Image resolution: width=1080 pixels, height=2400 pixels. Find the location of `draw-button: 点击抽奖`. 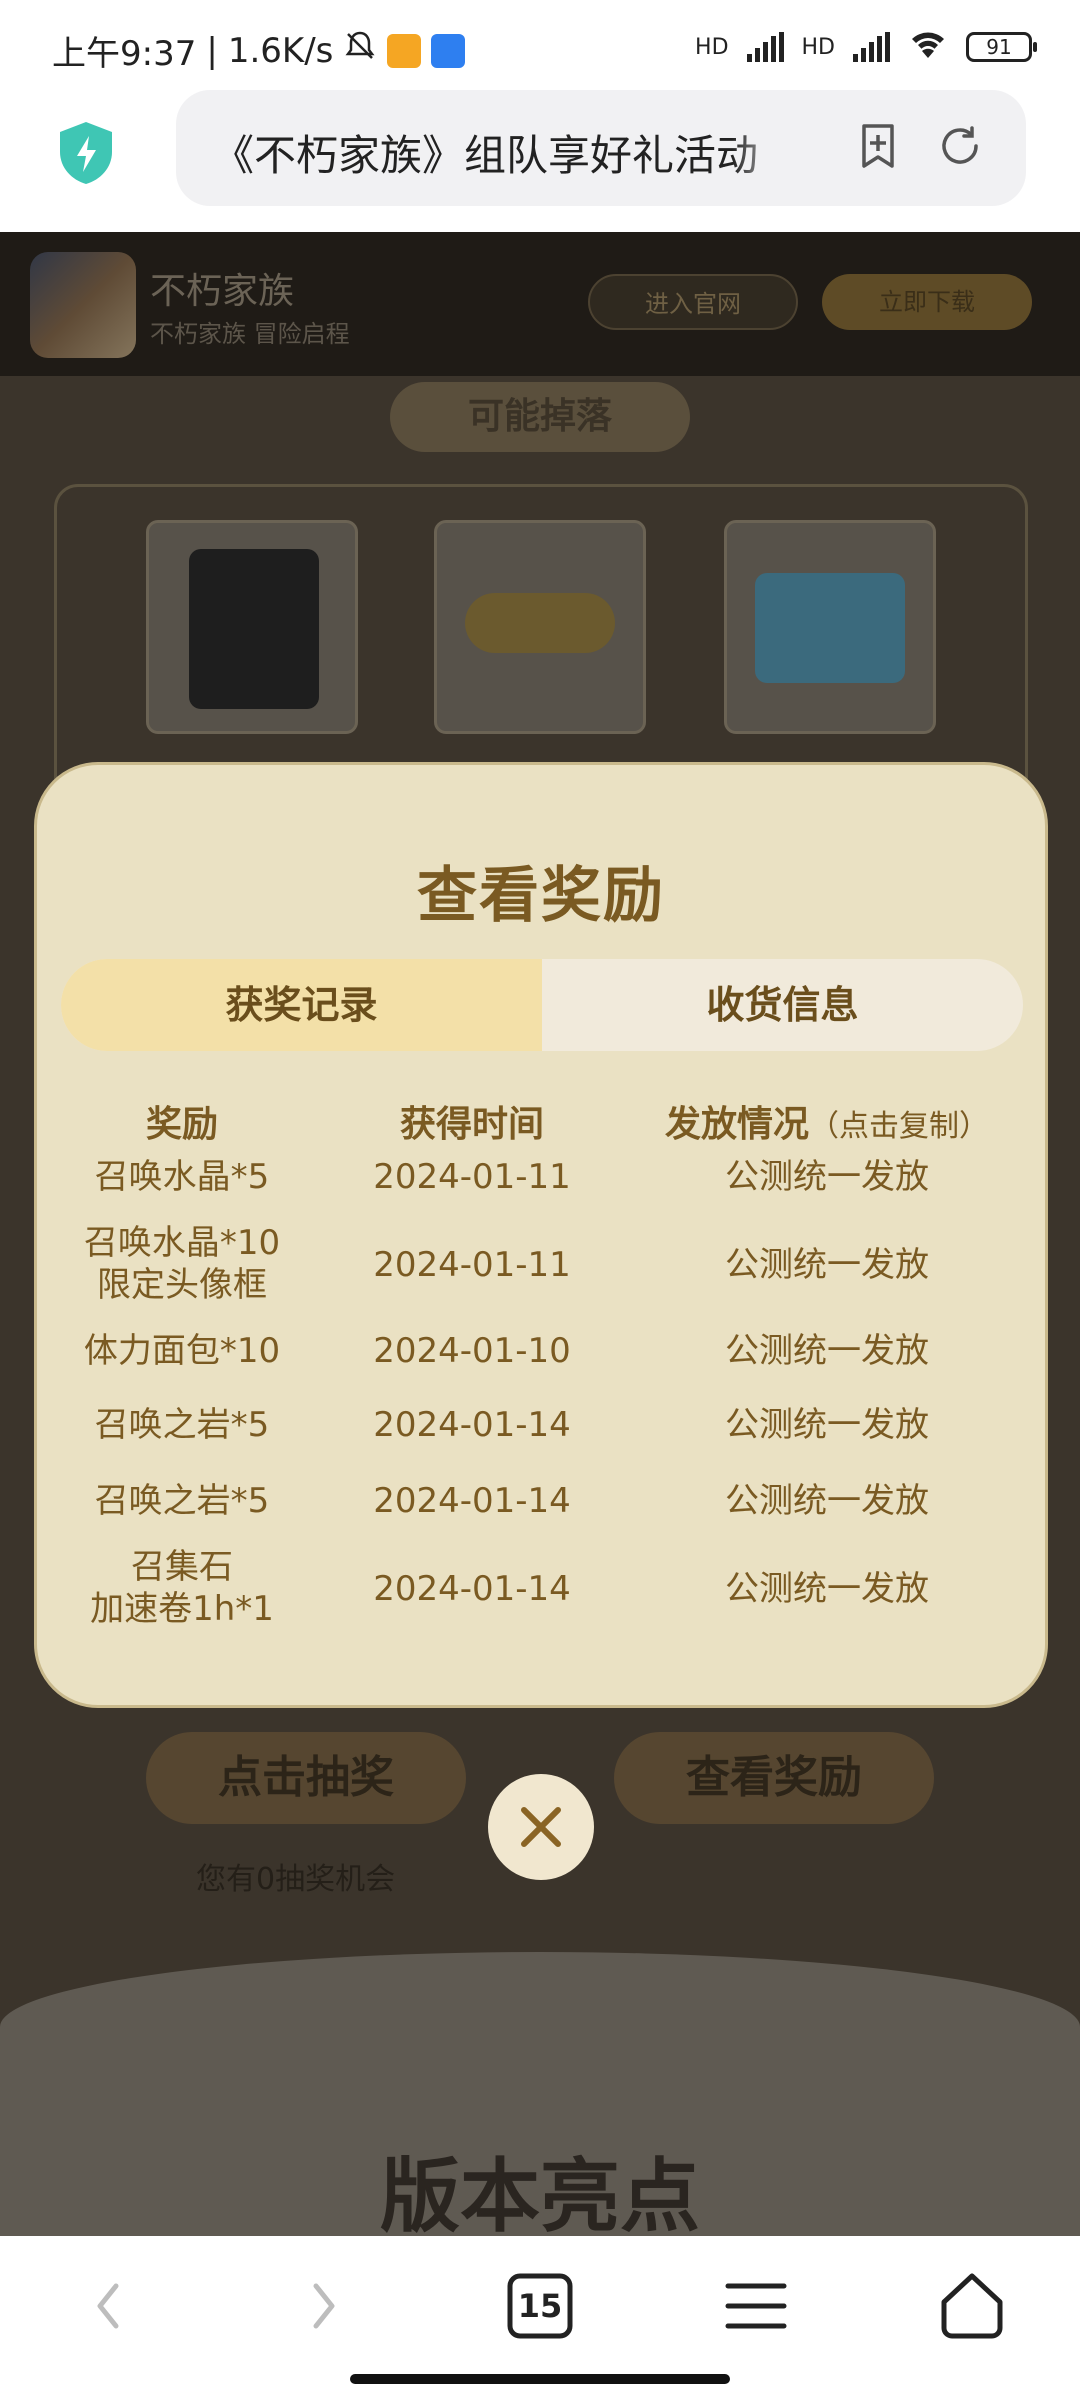

draw-button: 点击抽奖 is located at coordinates (306, 1778).